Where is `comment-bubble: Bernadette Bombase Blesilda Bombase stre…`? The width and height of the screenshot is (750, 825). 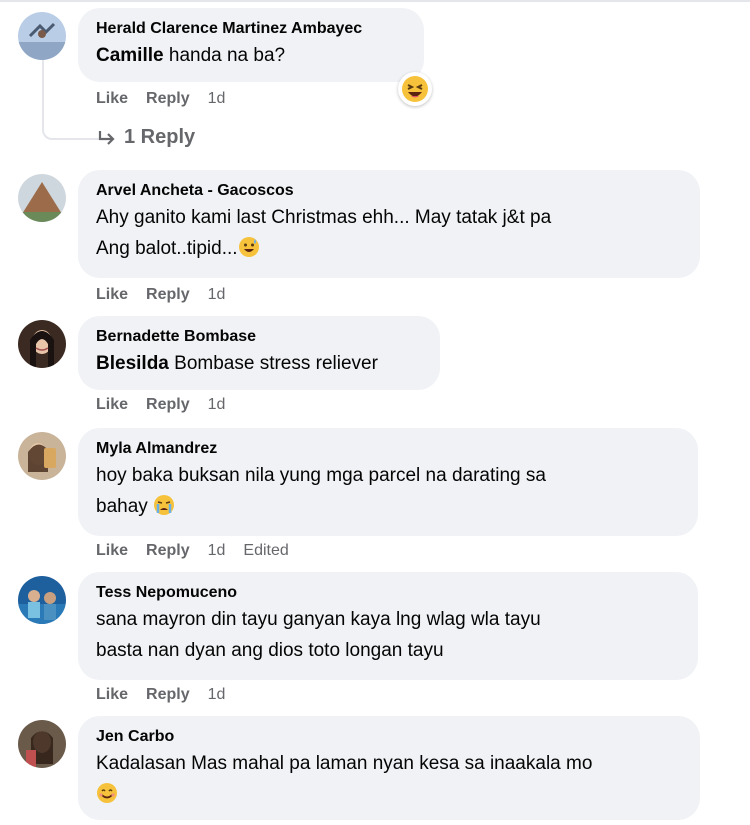 comment-bubble: Bernadette Bombase Blesilda Bombase stre… is located at coordinates (259, 353).